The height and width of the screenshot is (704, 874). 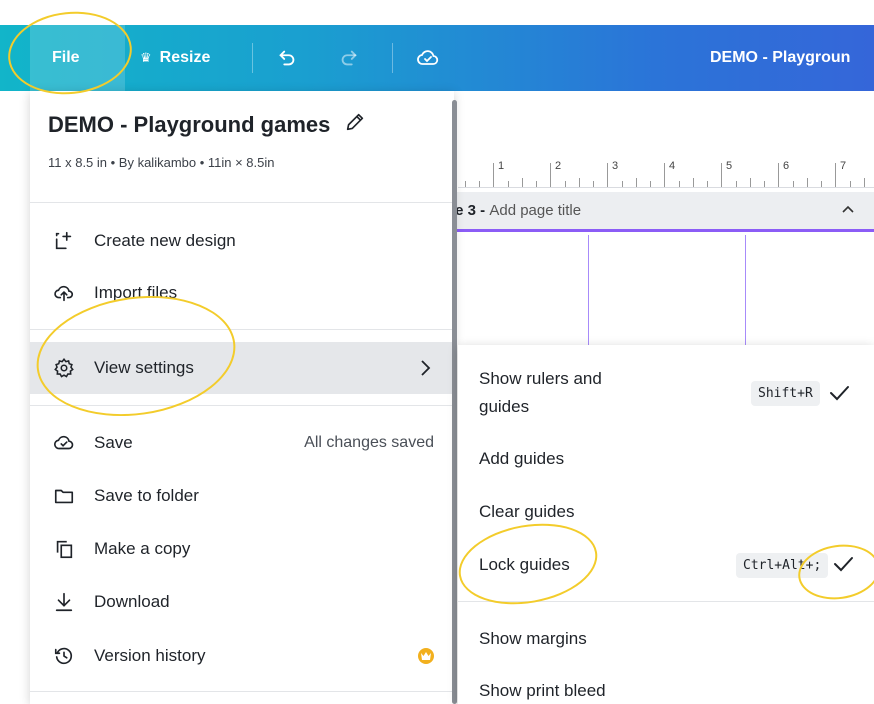 I want to click on create-new-design-item: Create new design, so click(x=242, y=241).